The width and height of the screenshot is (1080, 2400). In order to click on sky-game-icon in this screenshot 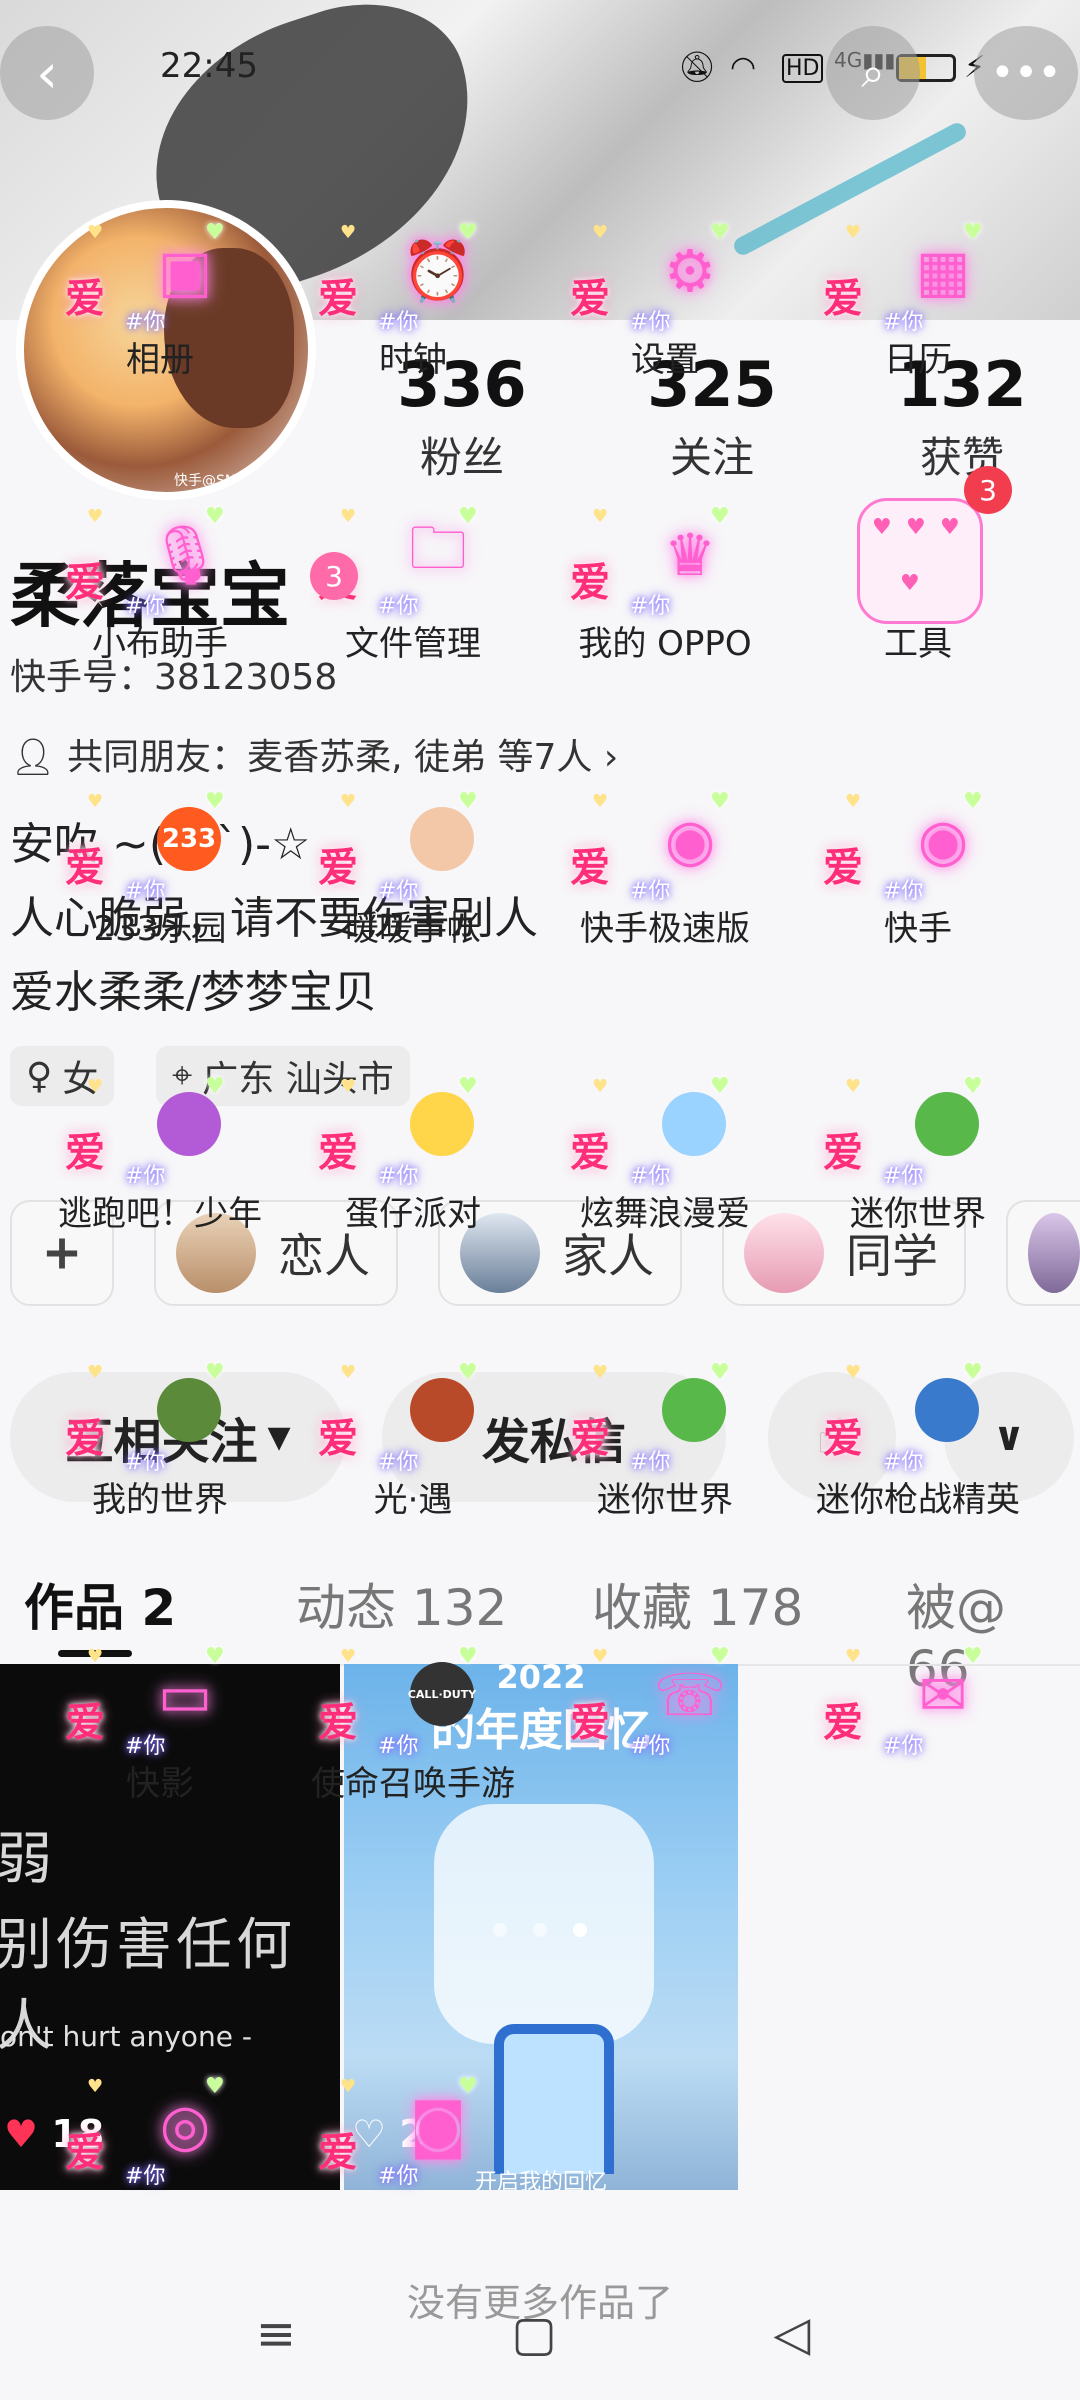, I will do `click(442, 1410)`.